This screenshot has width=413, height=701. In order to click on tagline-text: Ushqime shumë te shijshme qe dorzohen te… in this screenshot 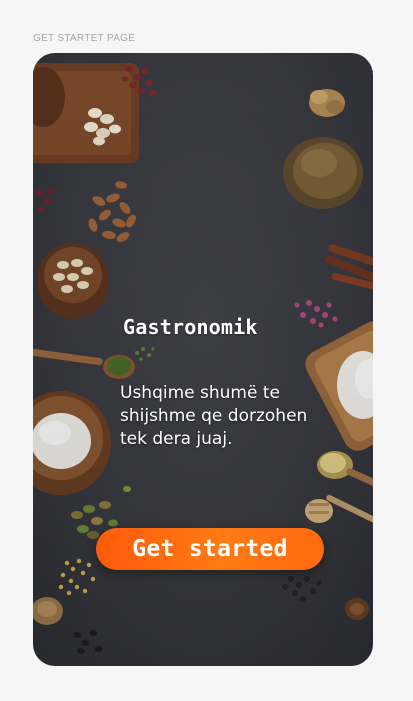, I will do `click(214, 416)`.